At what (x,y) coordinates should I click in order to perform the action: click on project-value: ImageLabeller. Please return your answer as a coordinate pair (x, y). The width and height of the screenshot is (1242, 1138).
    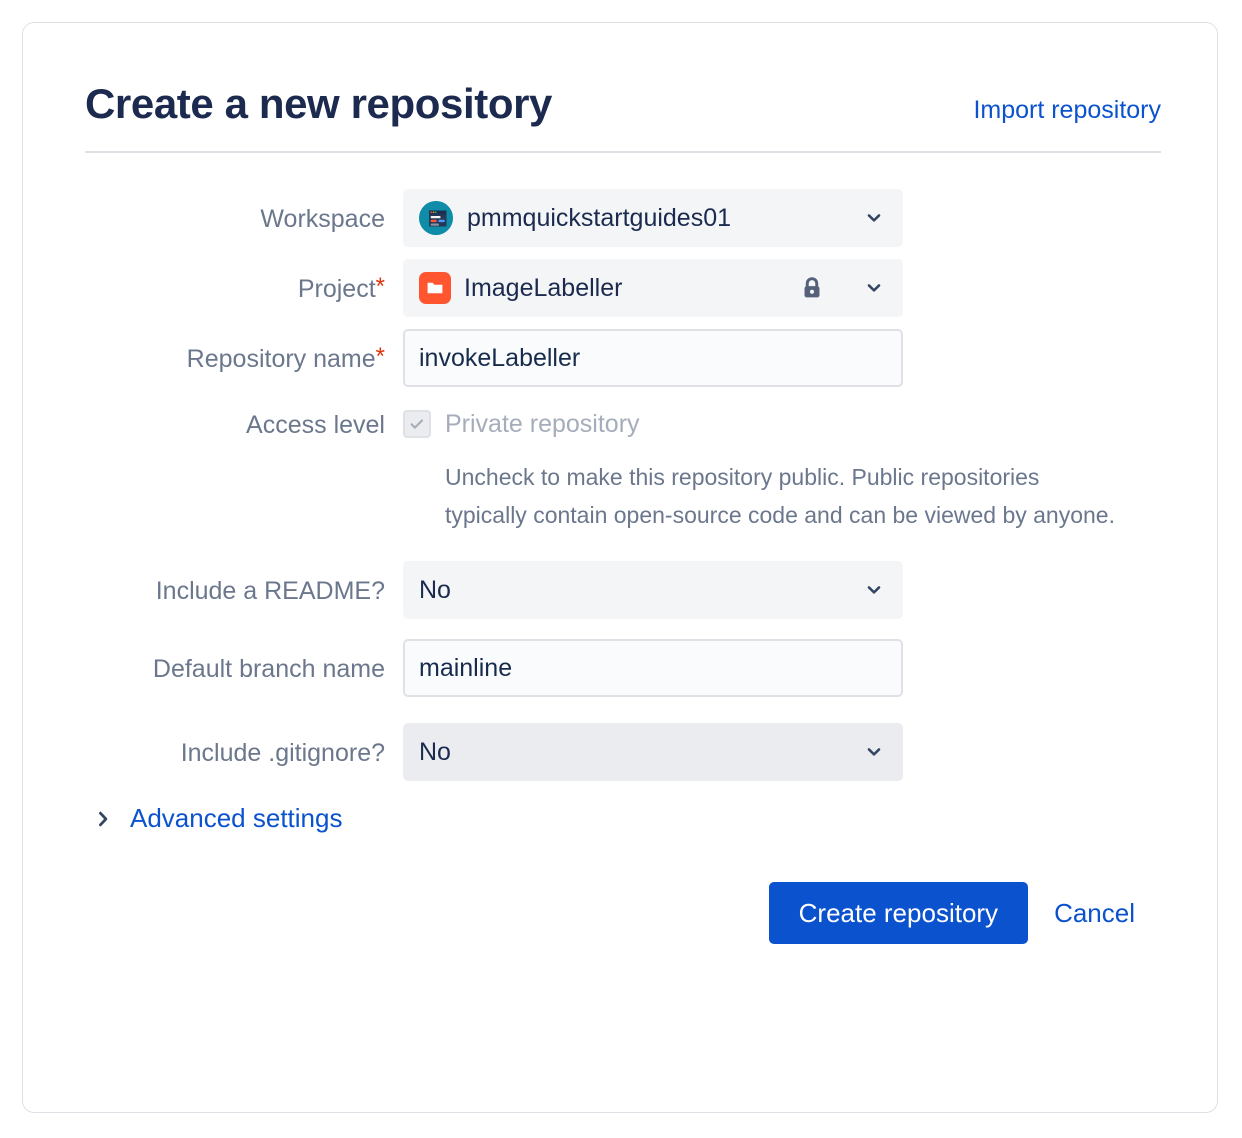
    Looking at the image, I should click on (543, 287).